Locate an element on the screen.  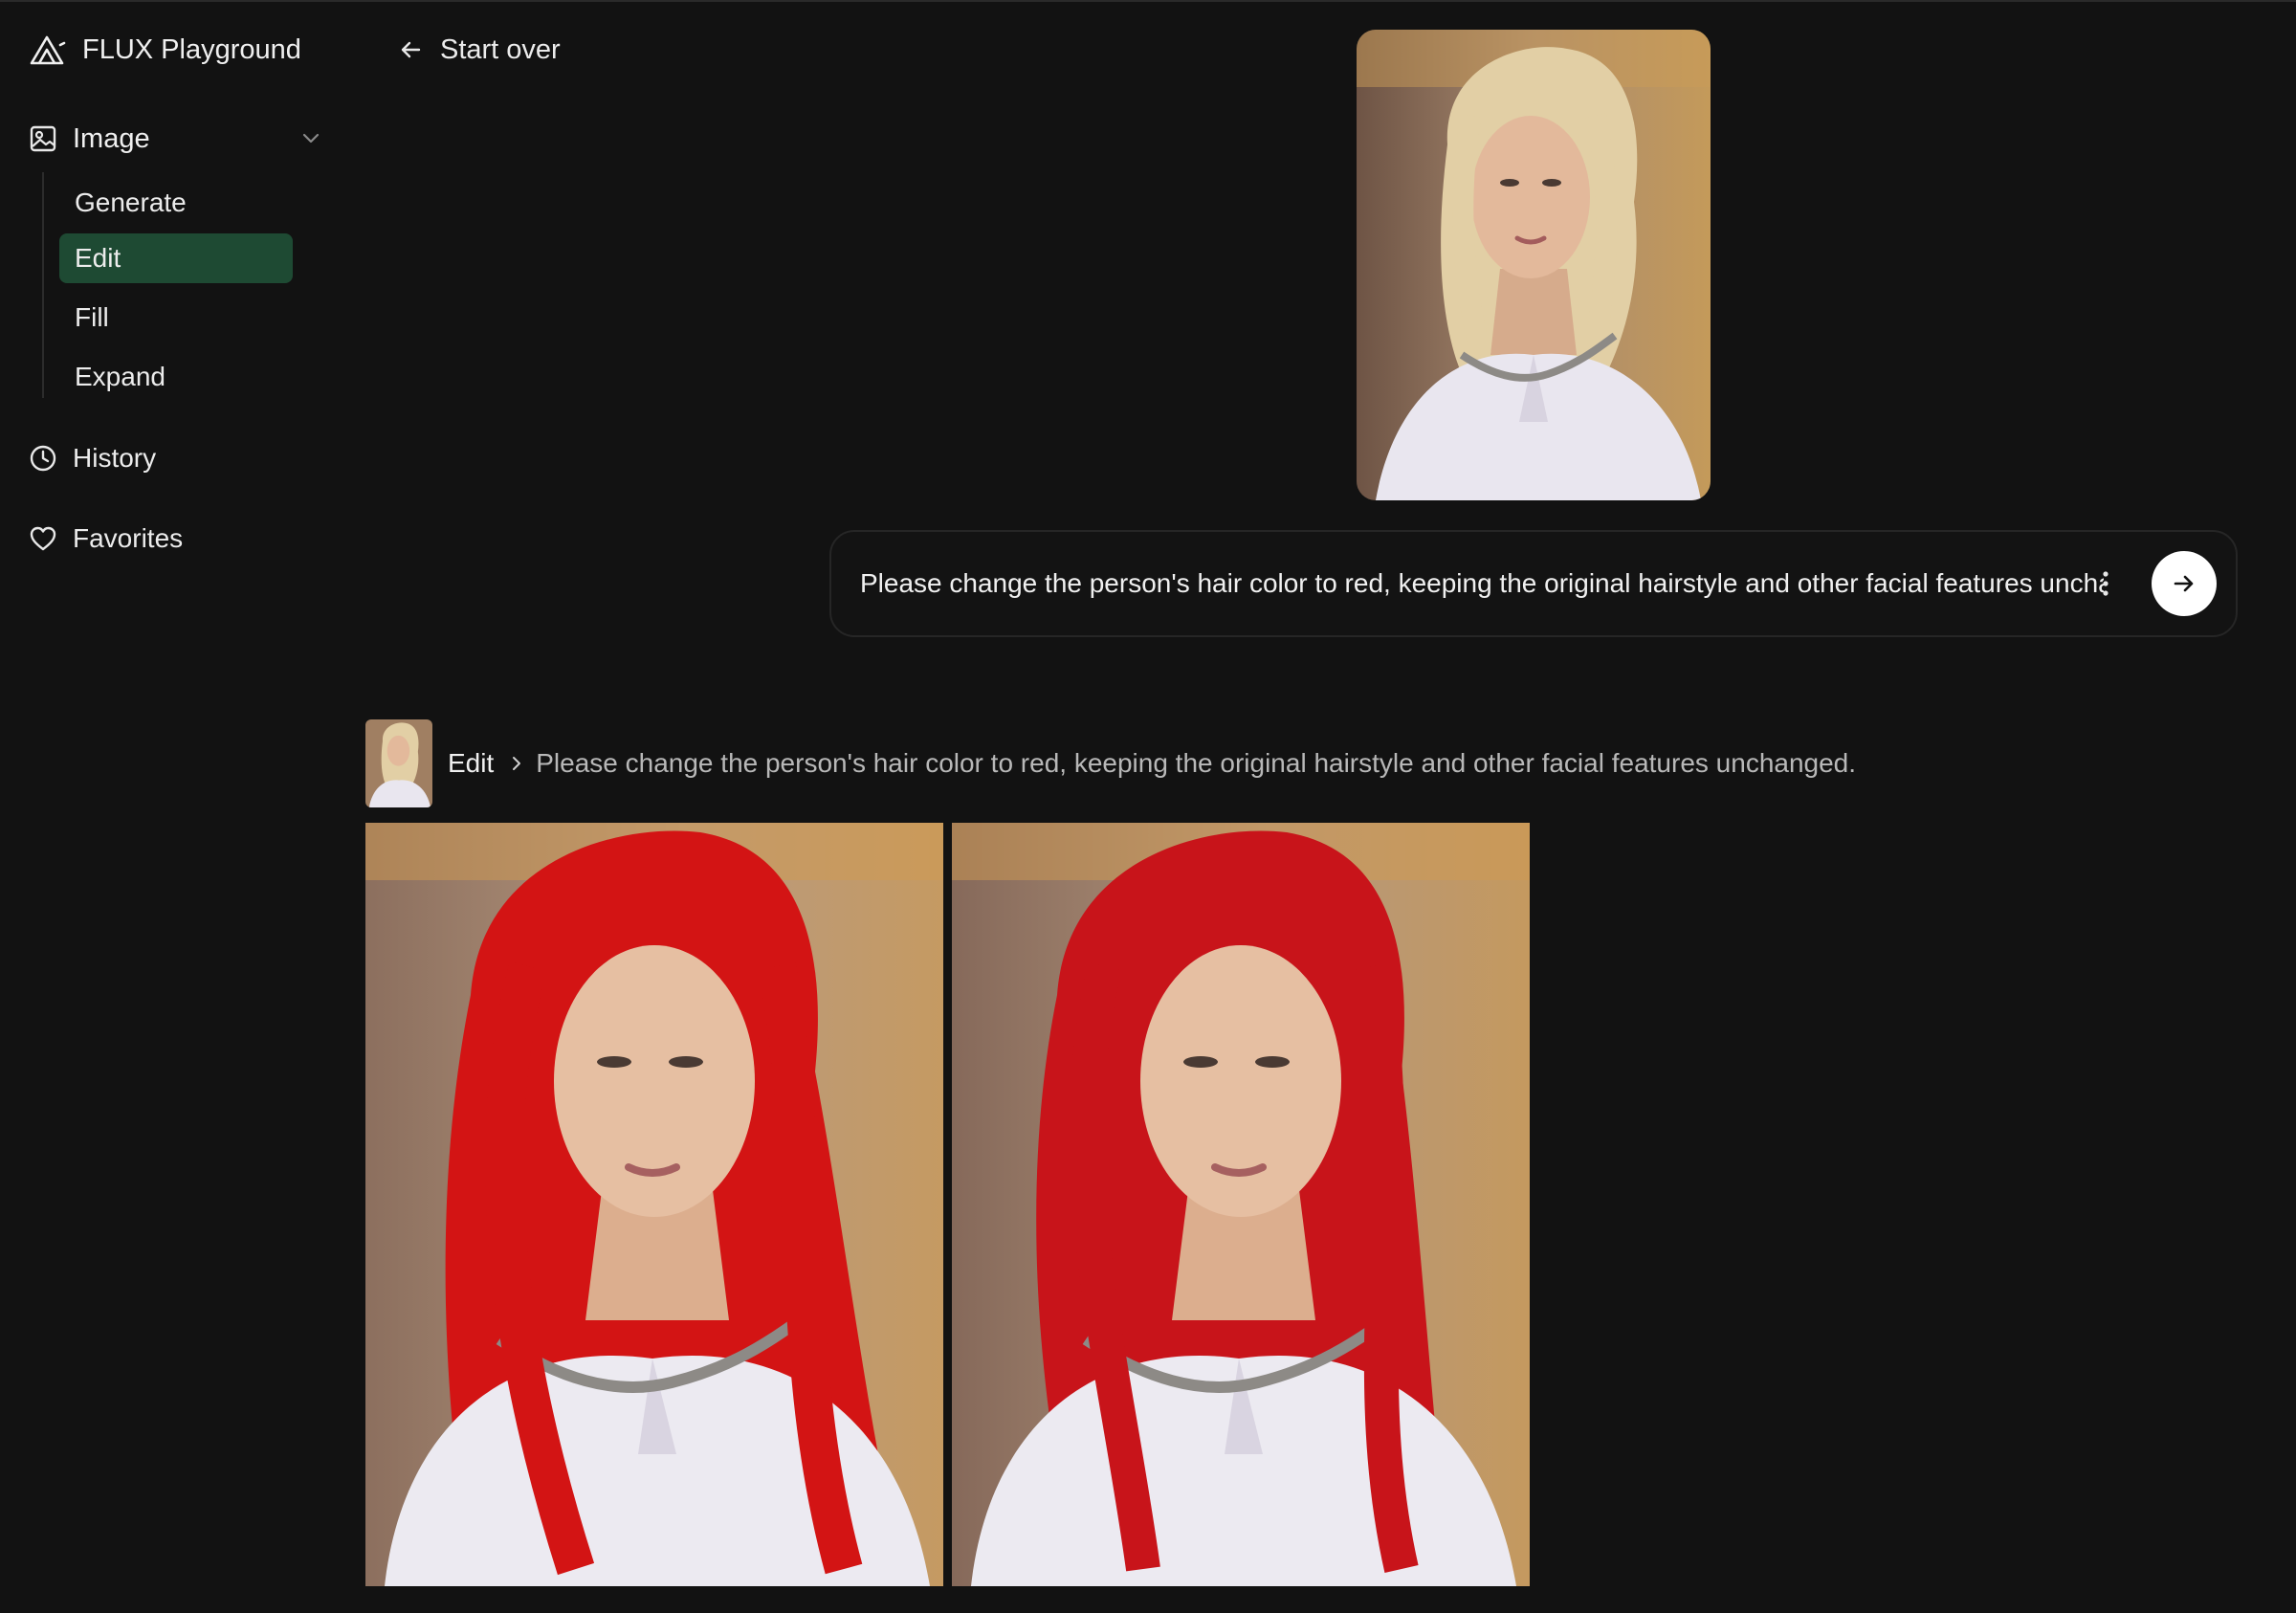
more-vertical-icon is located at coordinates (2106, 583).